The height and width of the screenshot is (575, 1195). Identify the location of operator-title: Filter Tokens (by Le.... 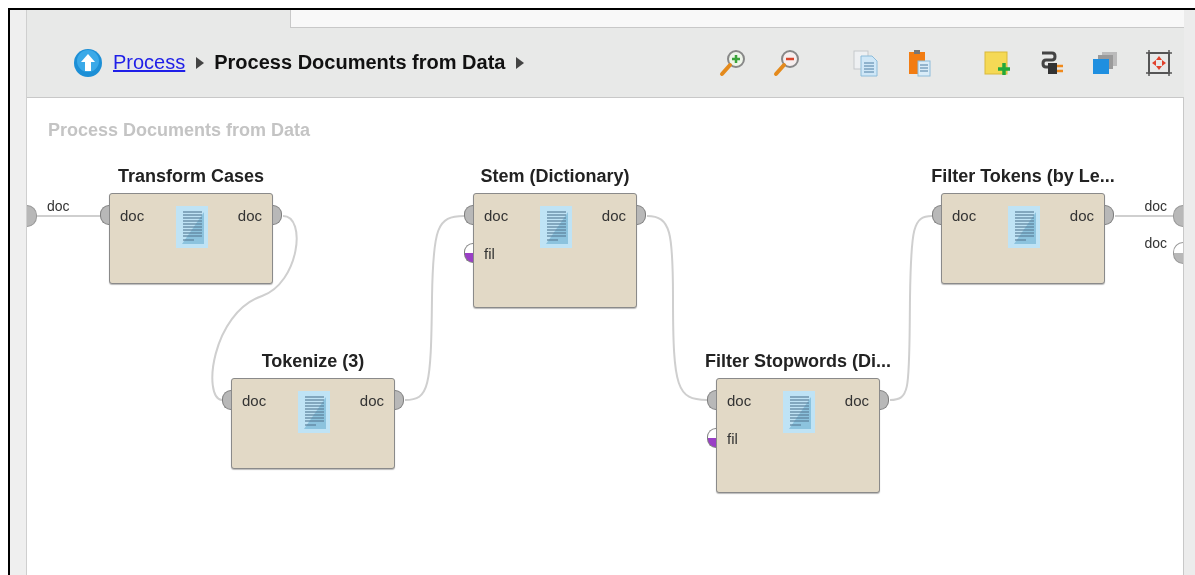
(1023, 176).